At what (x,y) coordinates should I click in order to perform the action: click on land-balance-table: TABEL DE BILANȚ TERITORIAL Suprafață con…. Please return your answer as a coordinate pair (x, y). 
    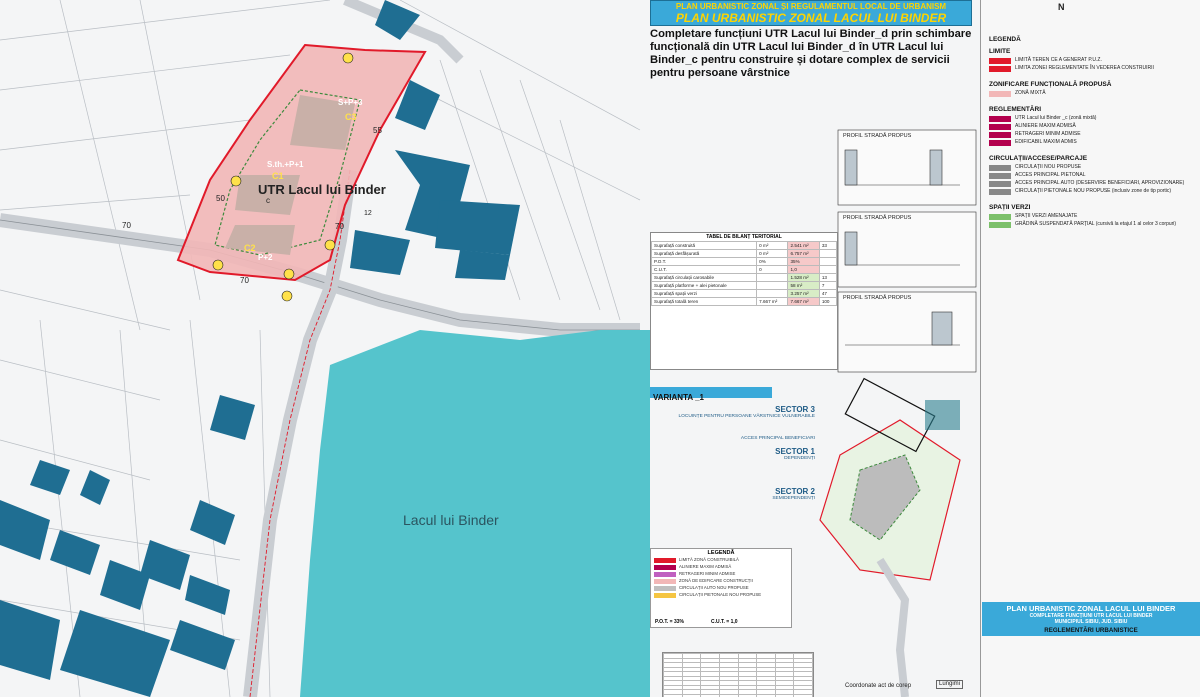
    Looking at the image, I should click on (744, 301).